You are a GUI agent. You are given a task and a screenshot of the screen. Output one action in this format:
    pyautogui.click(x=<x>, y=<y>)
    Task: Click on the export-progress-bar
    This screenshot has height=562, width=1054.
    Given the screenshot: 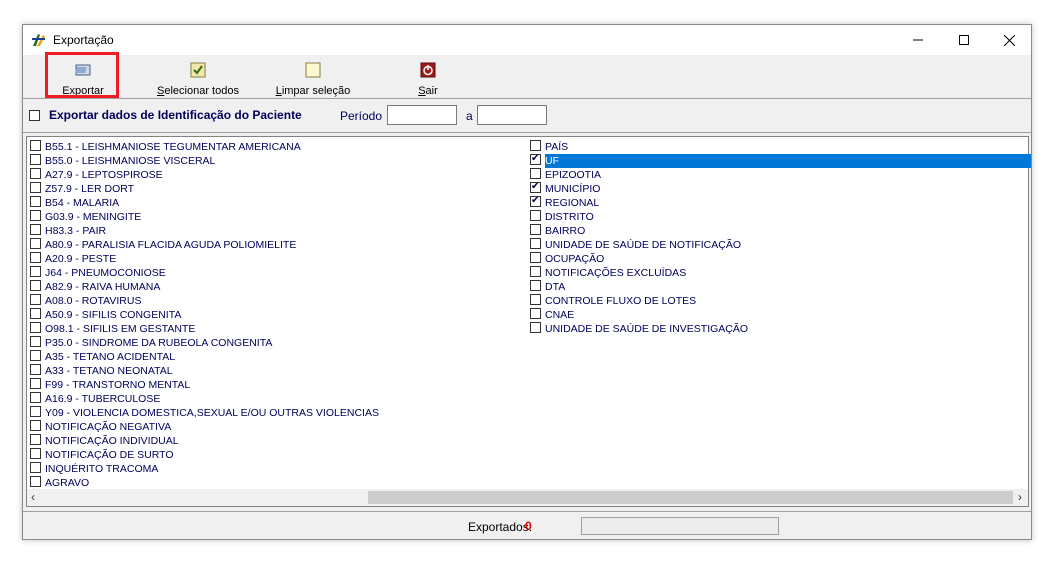 What is the action you would take?
    pyautogui.click(x=680, y=526)
    